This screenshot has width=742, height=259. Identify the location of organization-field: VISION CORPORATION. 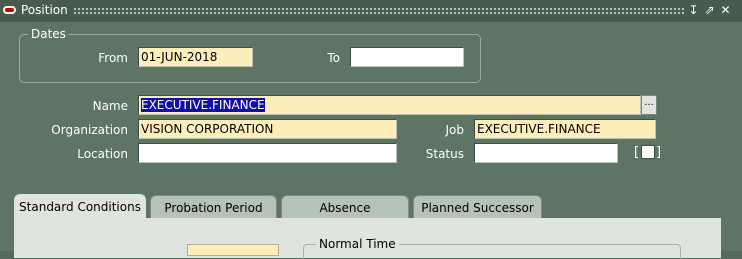
(267, 129).